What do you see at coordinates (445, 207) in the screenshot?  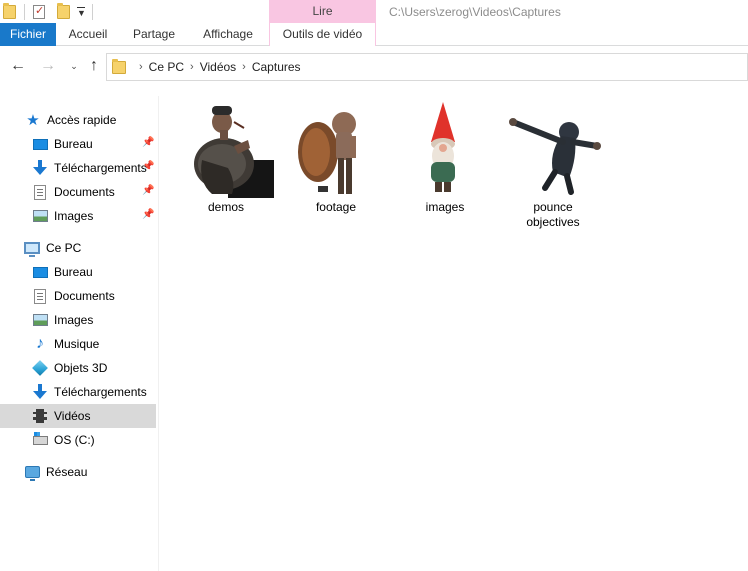 I see `folder-name: images` at bounding box center [445, 207].